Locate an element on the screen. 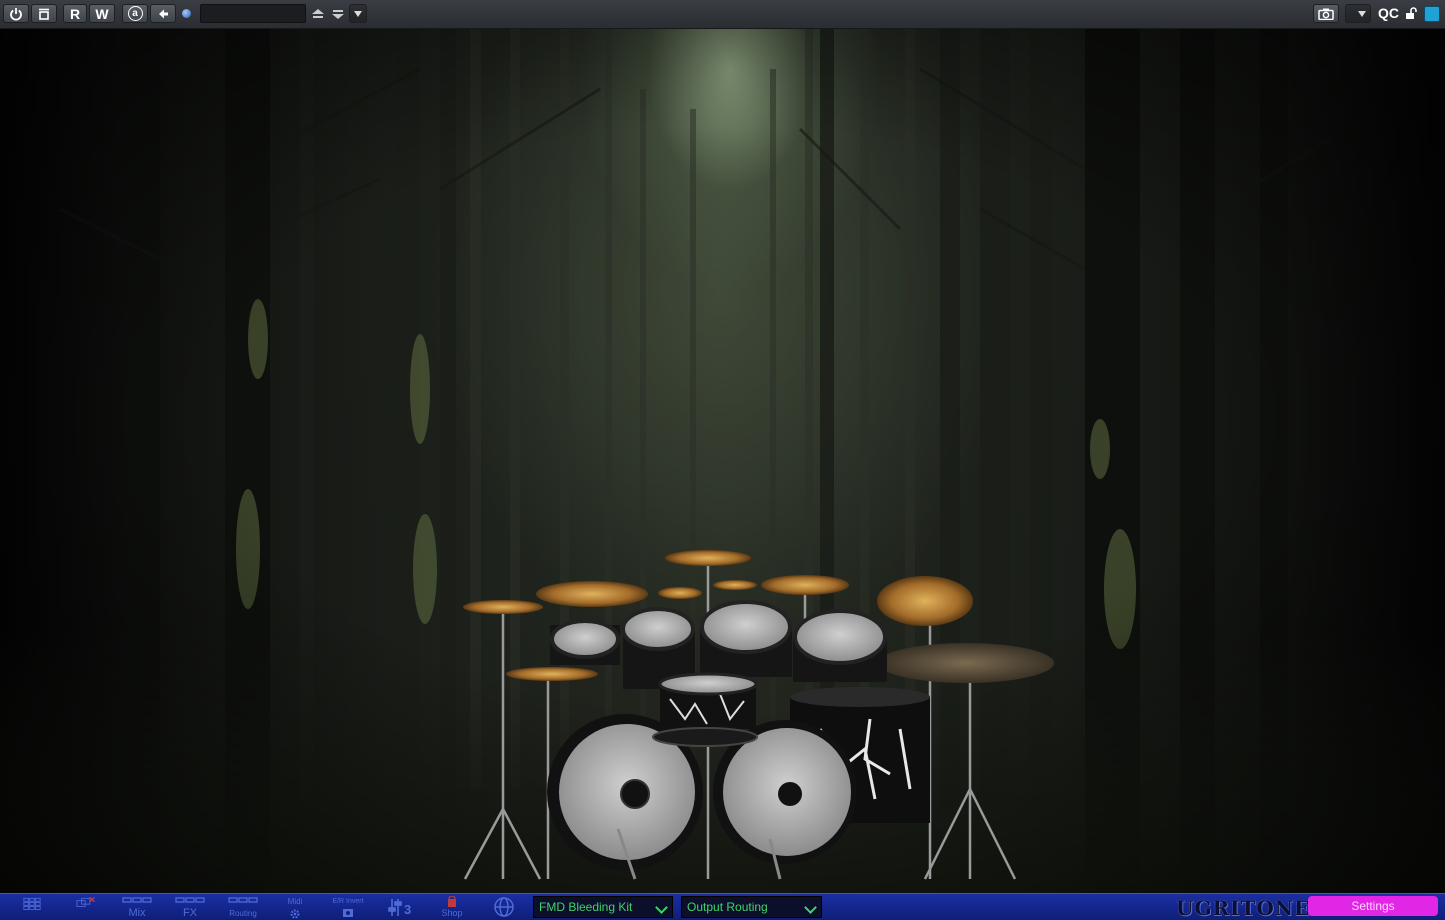 This screenshot has width=1445, height=920. arrow-down-icon is located at coordinates (338, 14).